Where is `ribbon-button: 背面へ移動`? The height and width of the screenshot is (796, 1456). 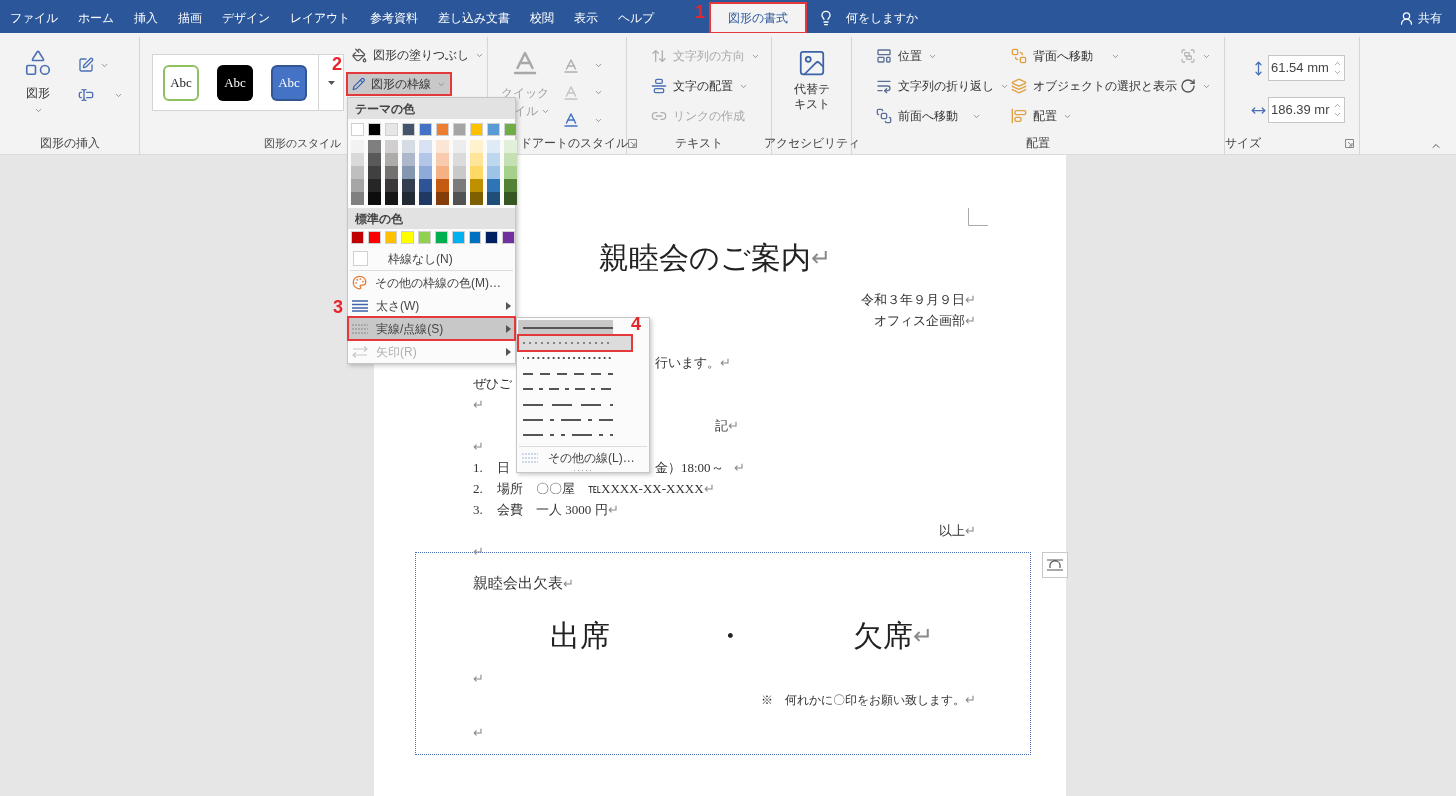
ribbon-button: 背面へ移動 is located at coordinates (1052, 56).